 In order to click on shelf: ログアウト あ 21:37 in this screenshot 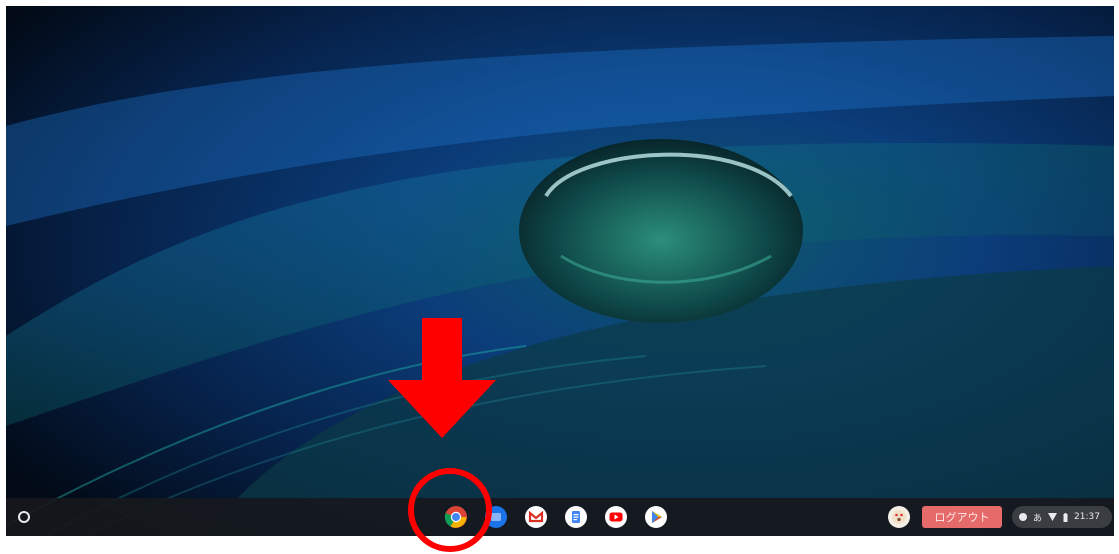, I will do `click(560, 517)`.